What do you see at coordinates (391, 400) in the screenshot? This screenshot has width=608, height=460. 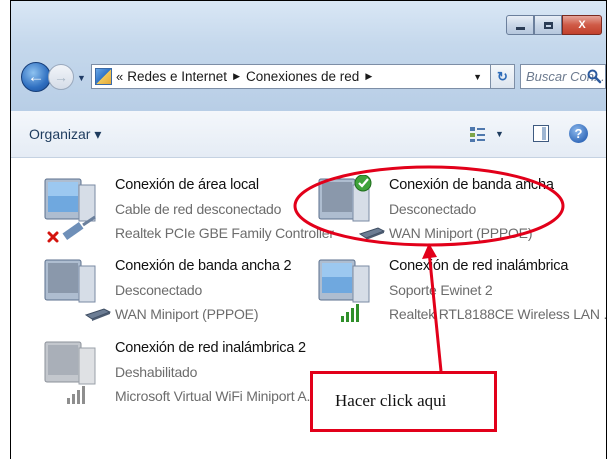 I see `callout-text: Hacer click aqui` at bounding box center [391, 400].